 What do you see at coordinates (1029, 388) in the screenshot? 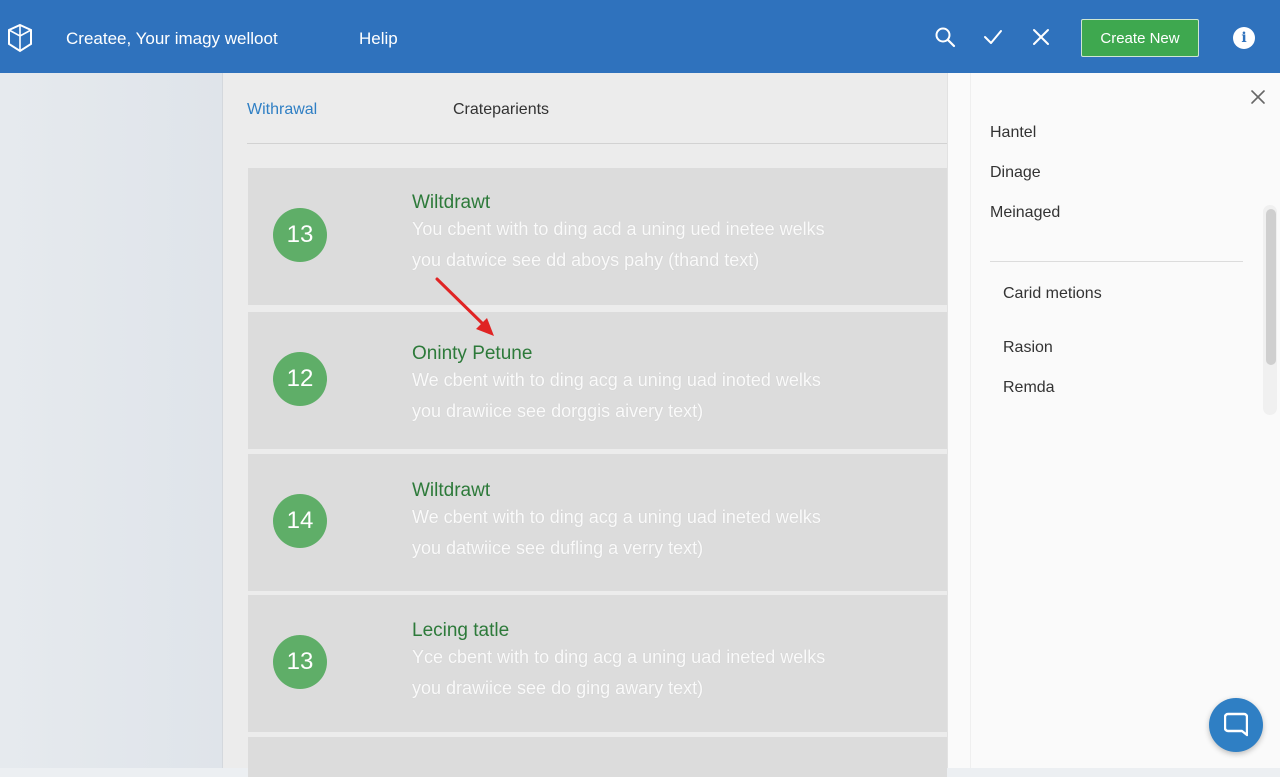
I see `panel-item-remda: Remda` at bounding box center [1029, 388].